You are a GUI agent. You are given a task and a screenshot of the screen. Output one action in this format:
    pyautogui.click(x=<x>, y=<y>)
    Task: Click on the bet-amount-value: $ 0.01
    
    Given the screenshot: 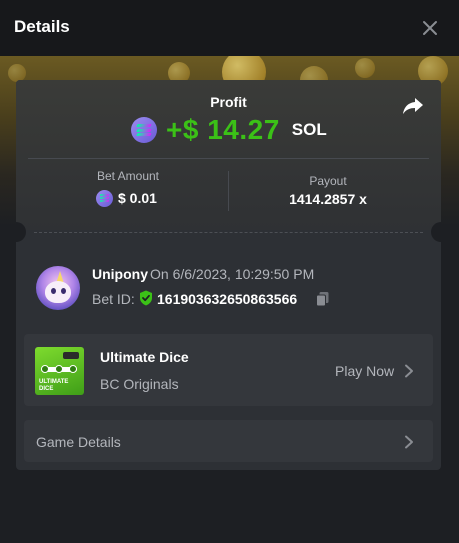 What is the action you would take?
    pyautogui.click(x=137, y=198)
    